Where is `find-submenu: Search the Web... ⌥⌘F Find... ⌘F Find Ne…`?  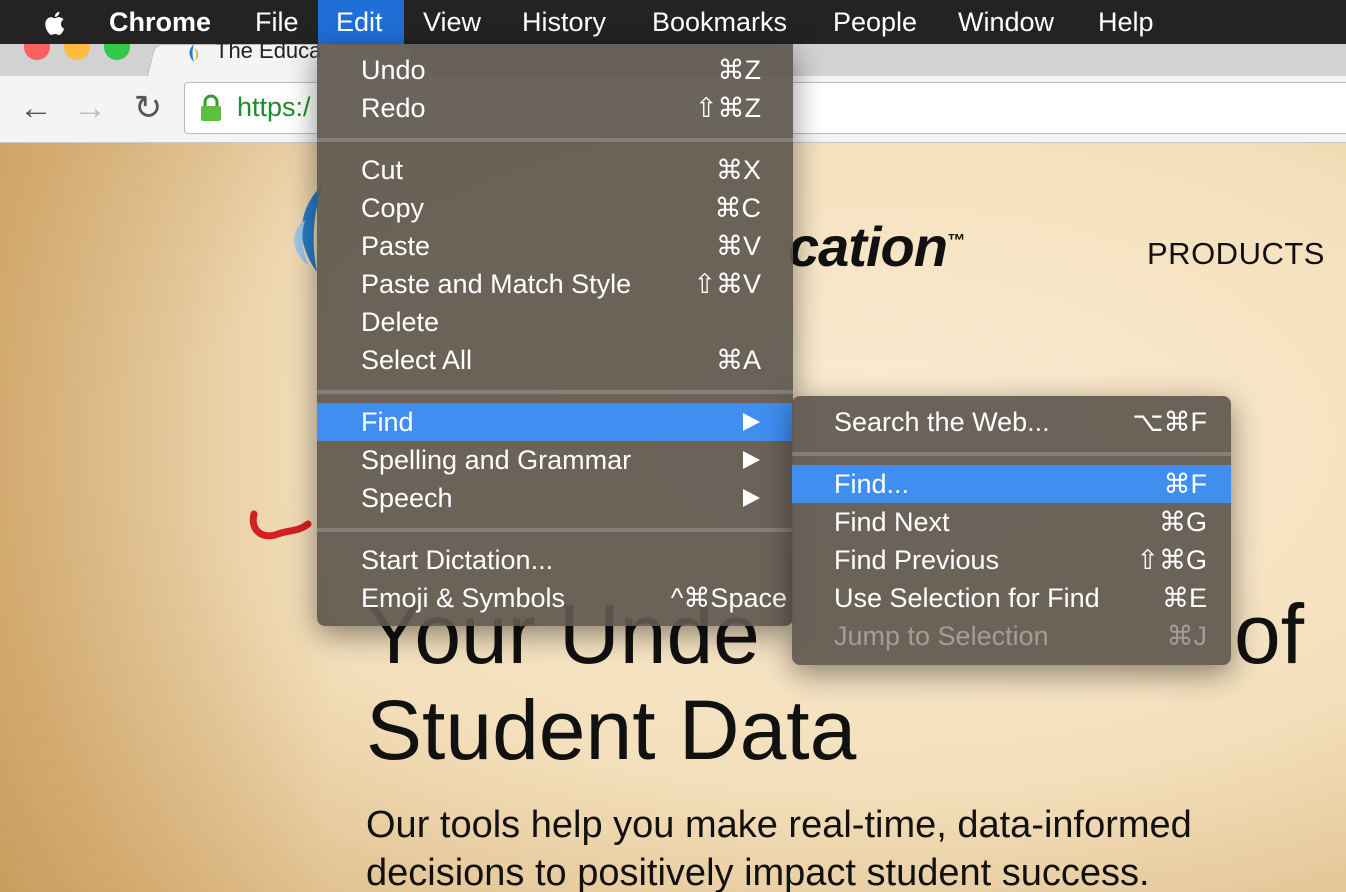 find-submenu: Search the Web... ⌥⌘F Find... ⌘F Find Ne… is located at coordinates (1011, 530).